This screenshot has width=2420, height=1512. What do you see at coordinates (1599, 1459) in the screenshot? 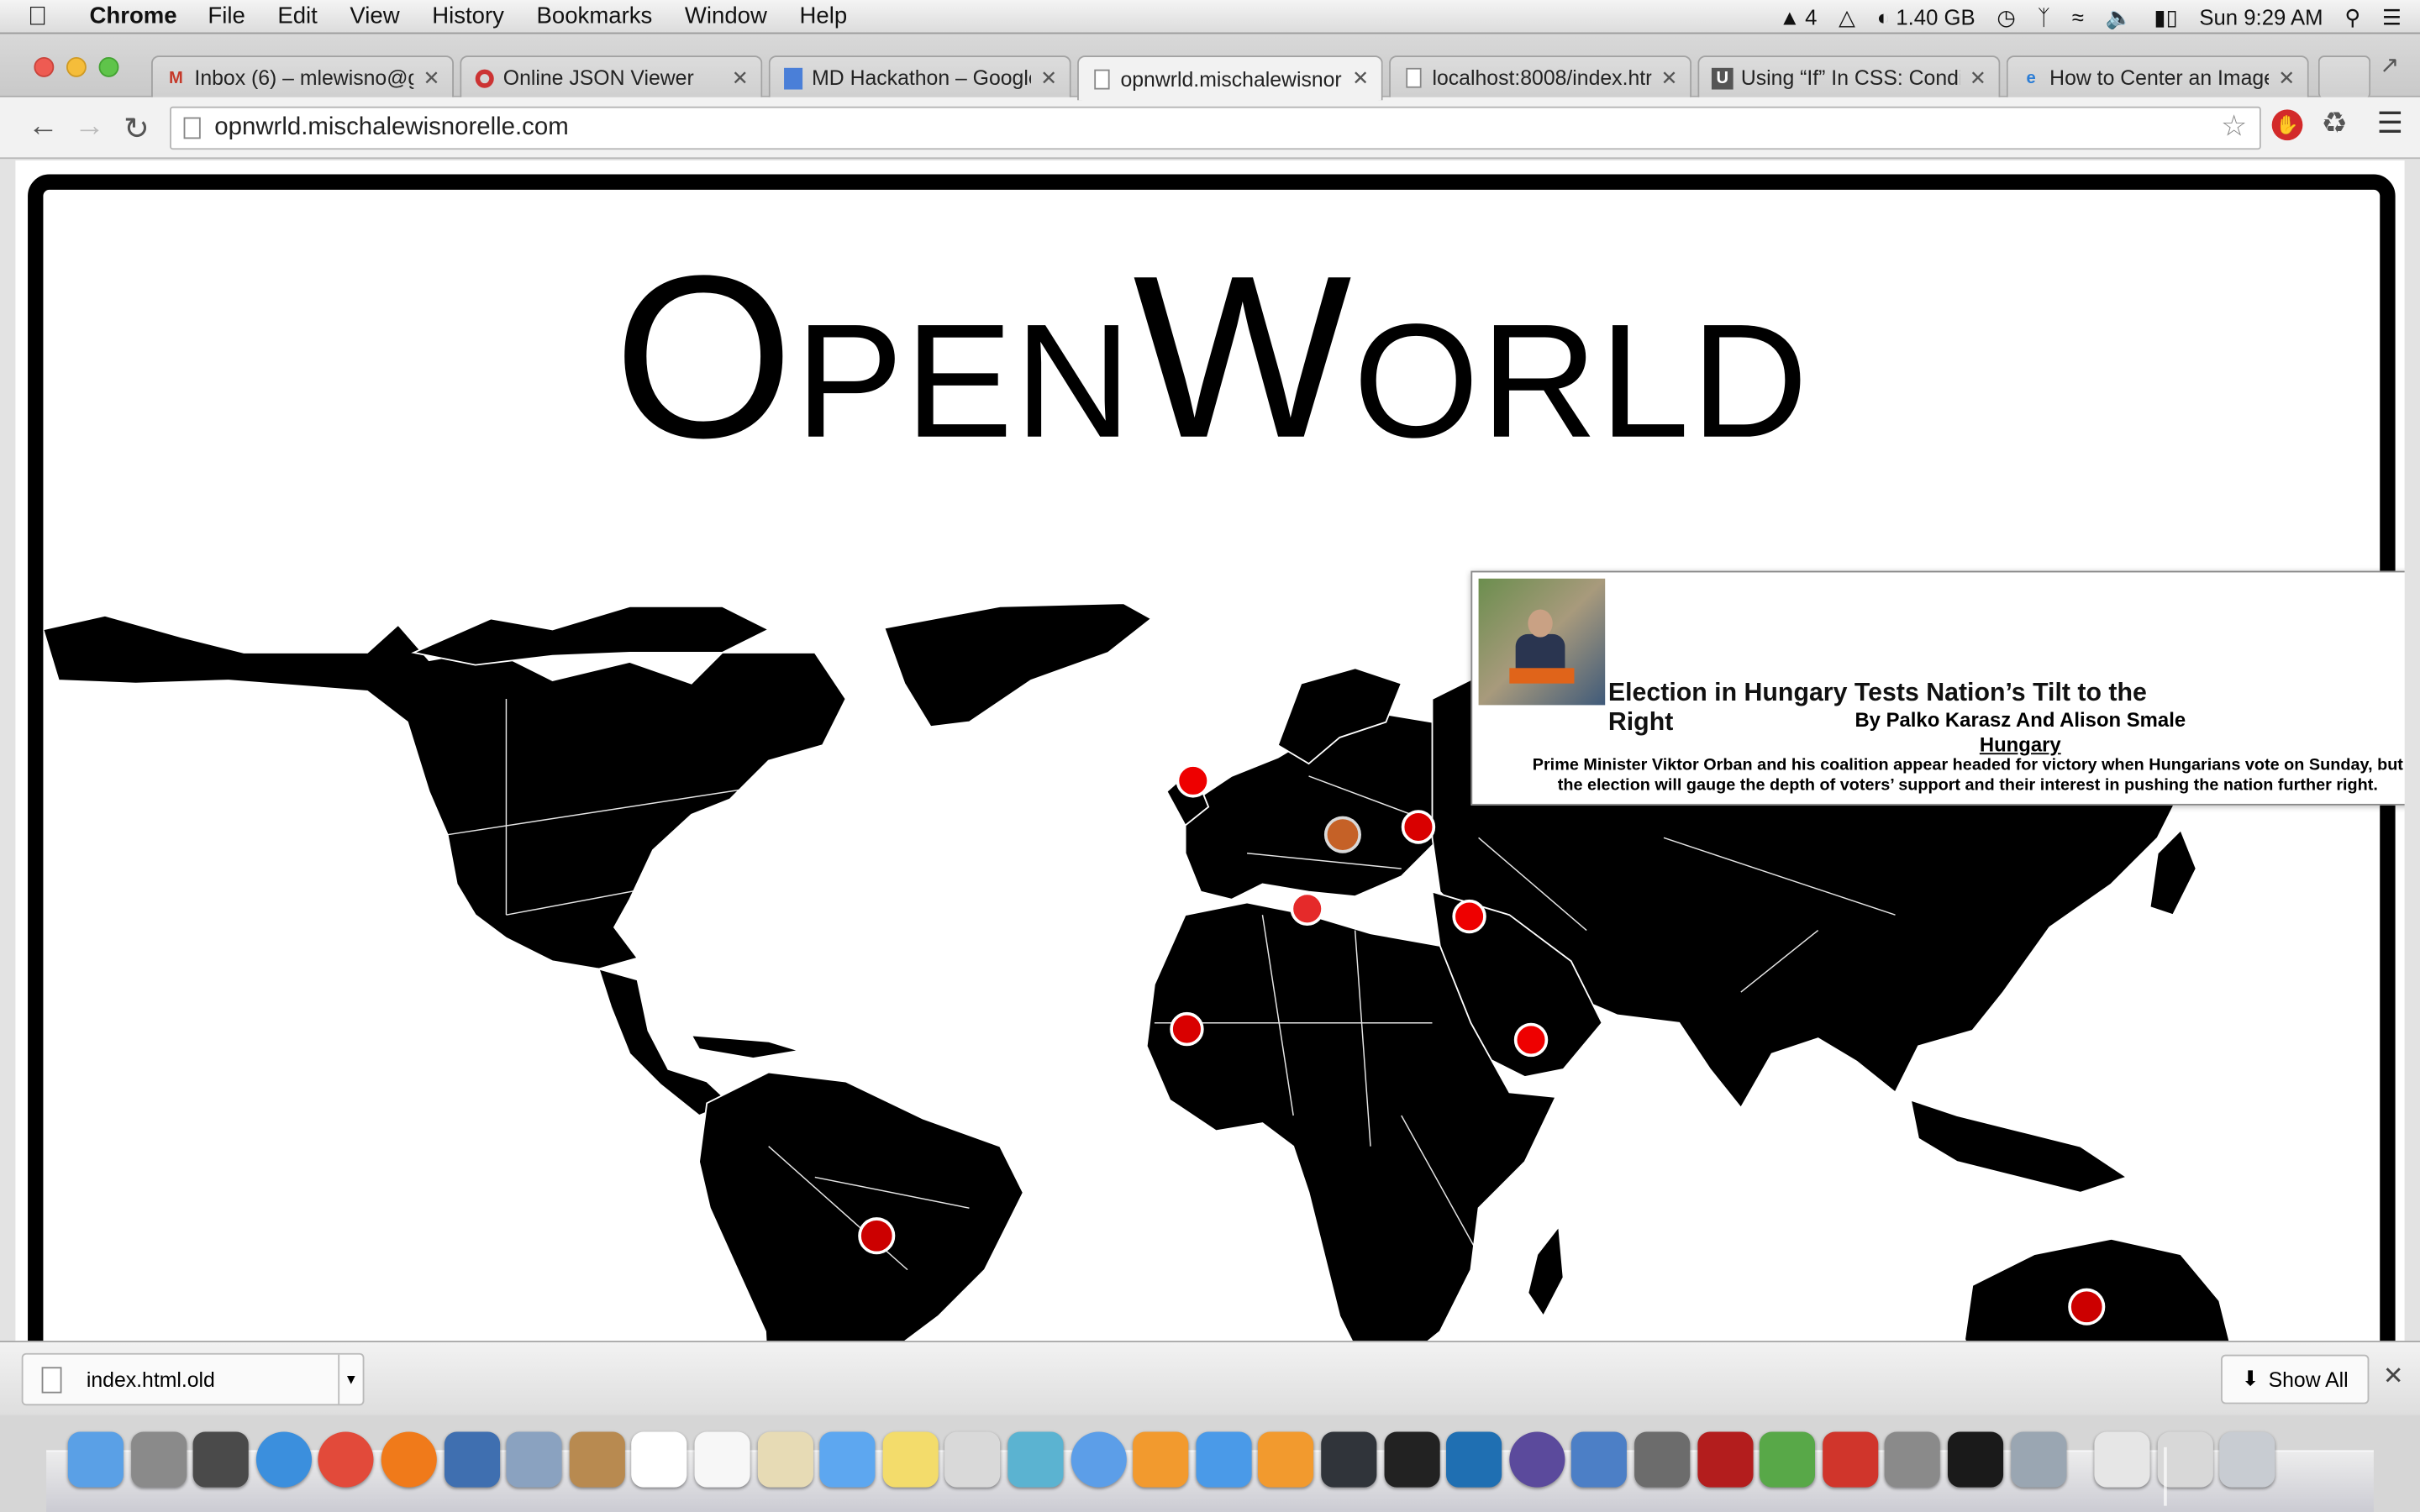
I see `xcode-icon` at bounding box center [1599, 1459].